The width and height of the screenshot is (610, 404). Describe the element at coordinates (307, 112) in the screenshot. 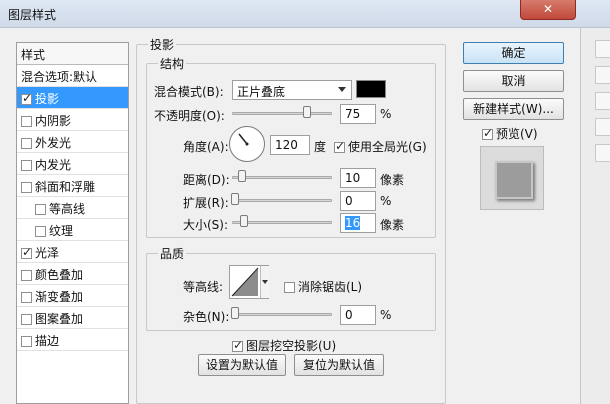

I see `opacity-slider-thumb` at that location.